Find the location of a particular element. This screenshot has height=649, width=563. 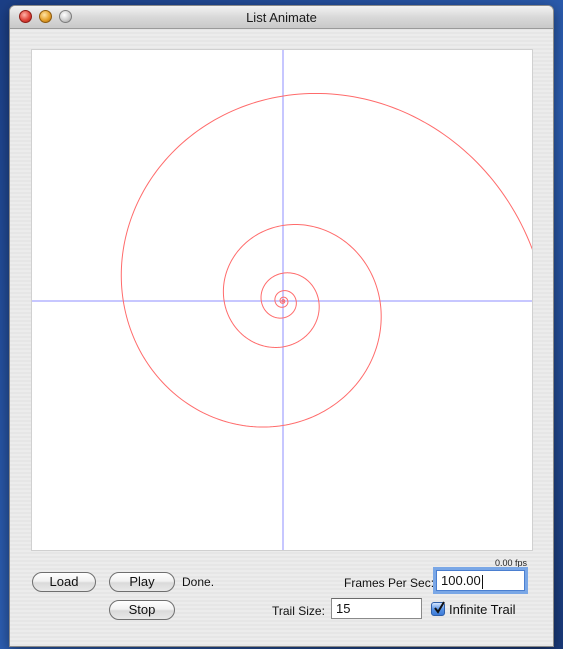

status-text: Done. is located at coordinates (198, 582).